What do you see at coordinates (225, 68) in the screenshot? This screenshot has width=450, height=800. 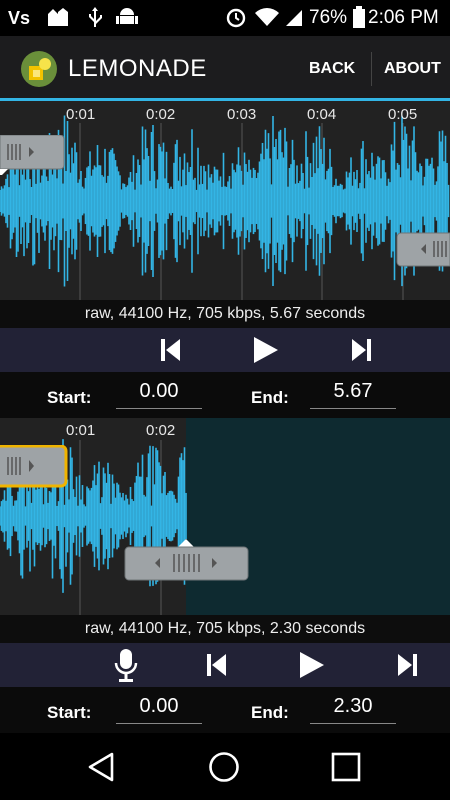 I see `app-bar: LEMONADE BACK ABOUT` at bounding box center [225, 68].